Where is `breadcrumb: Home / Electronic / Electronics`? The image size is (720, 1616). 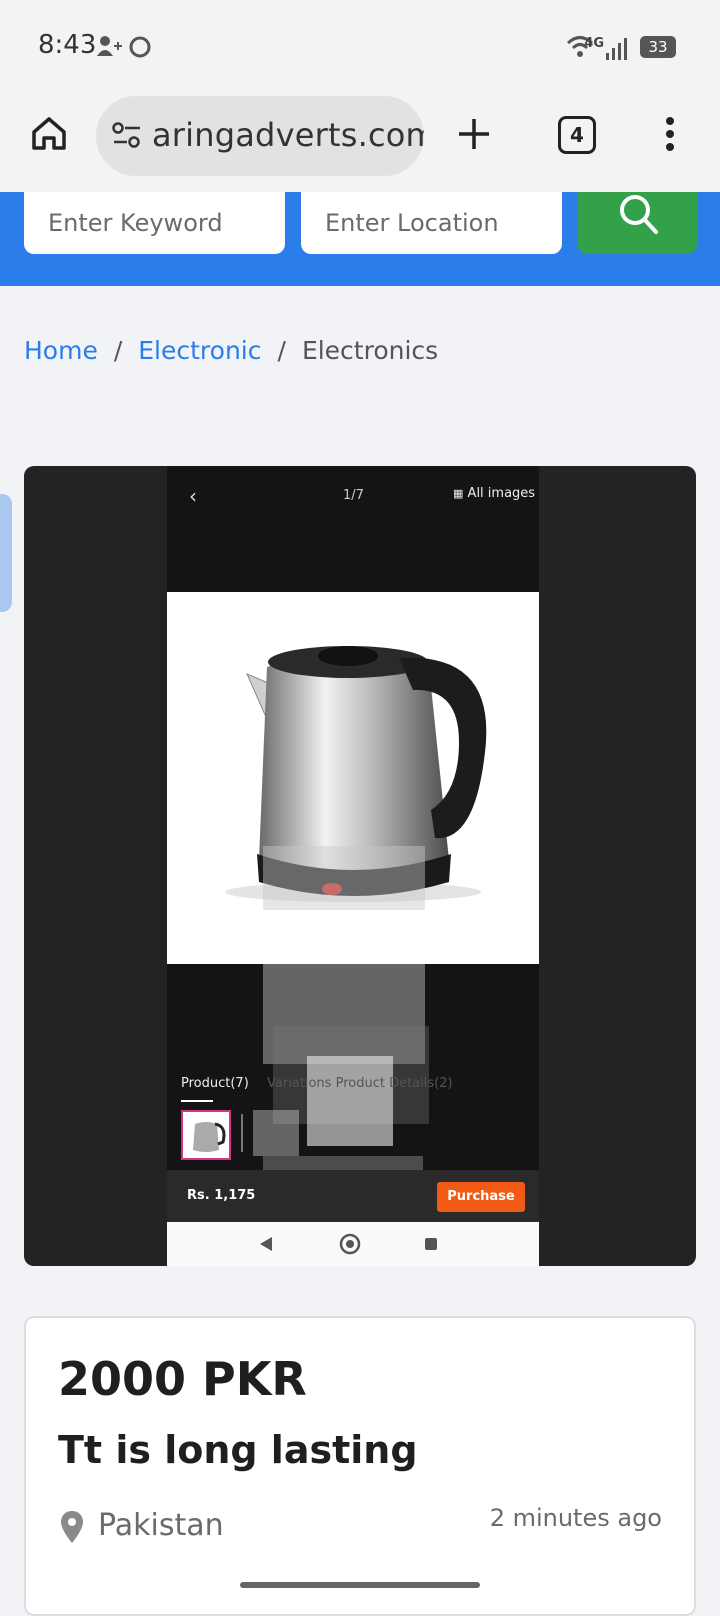
breadcrumb: Home / Electronic / Electronics is located at coordinates (231, 350).